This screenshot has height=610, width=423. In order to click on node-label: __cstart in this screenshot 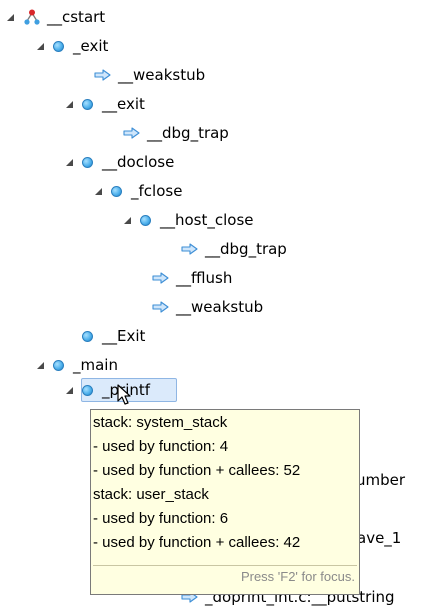, I will do `click(76, 17)`.